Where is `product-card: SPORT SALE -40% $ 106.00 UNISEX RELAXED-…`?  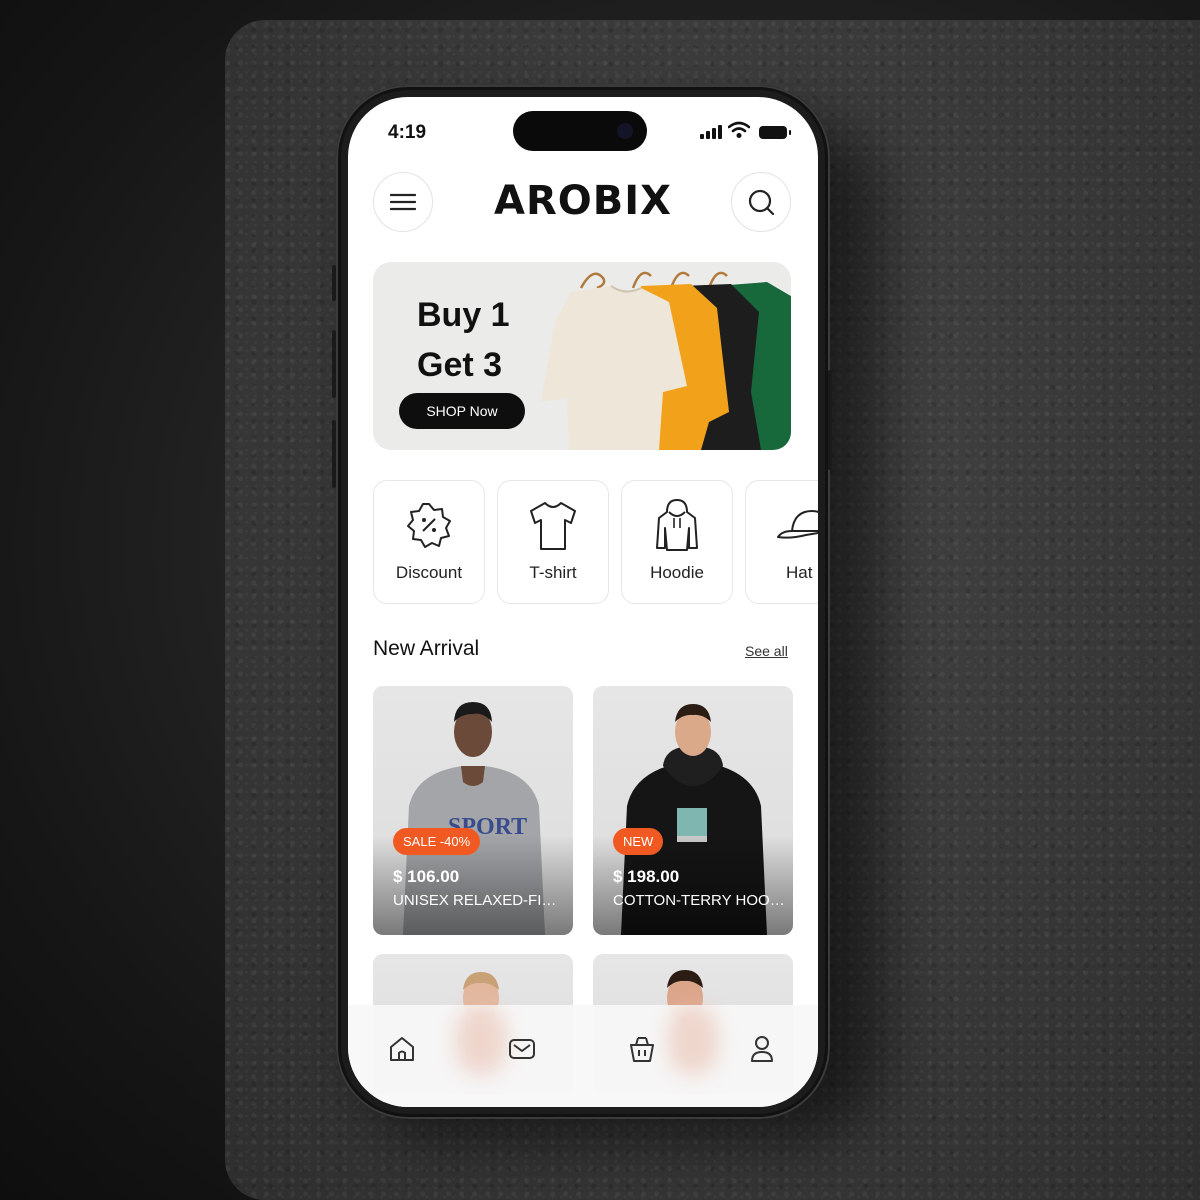
product-card: SPORT SALE -40% $ 106.00 UNISEX RELAXED-… is located at coordinates (473, 810).